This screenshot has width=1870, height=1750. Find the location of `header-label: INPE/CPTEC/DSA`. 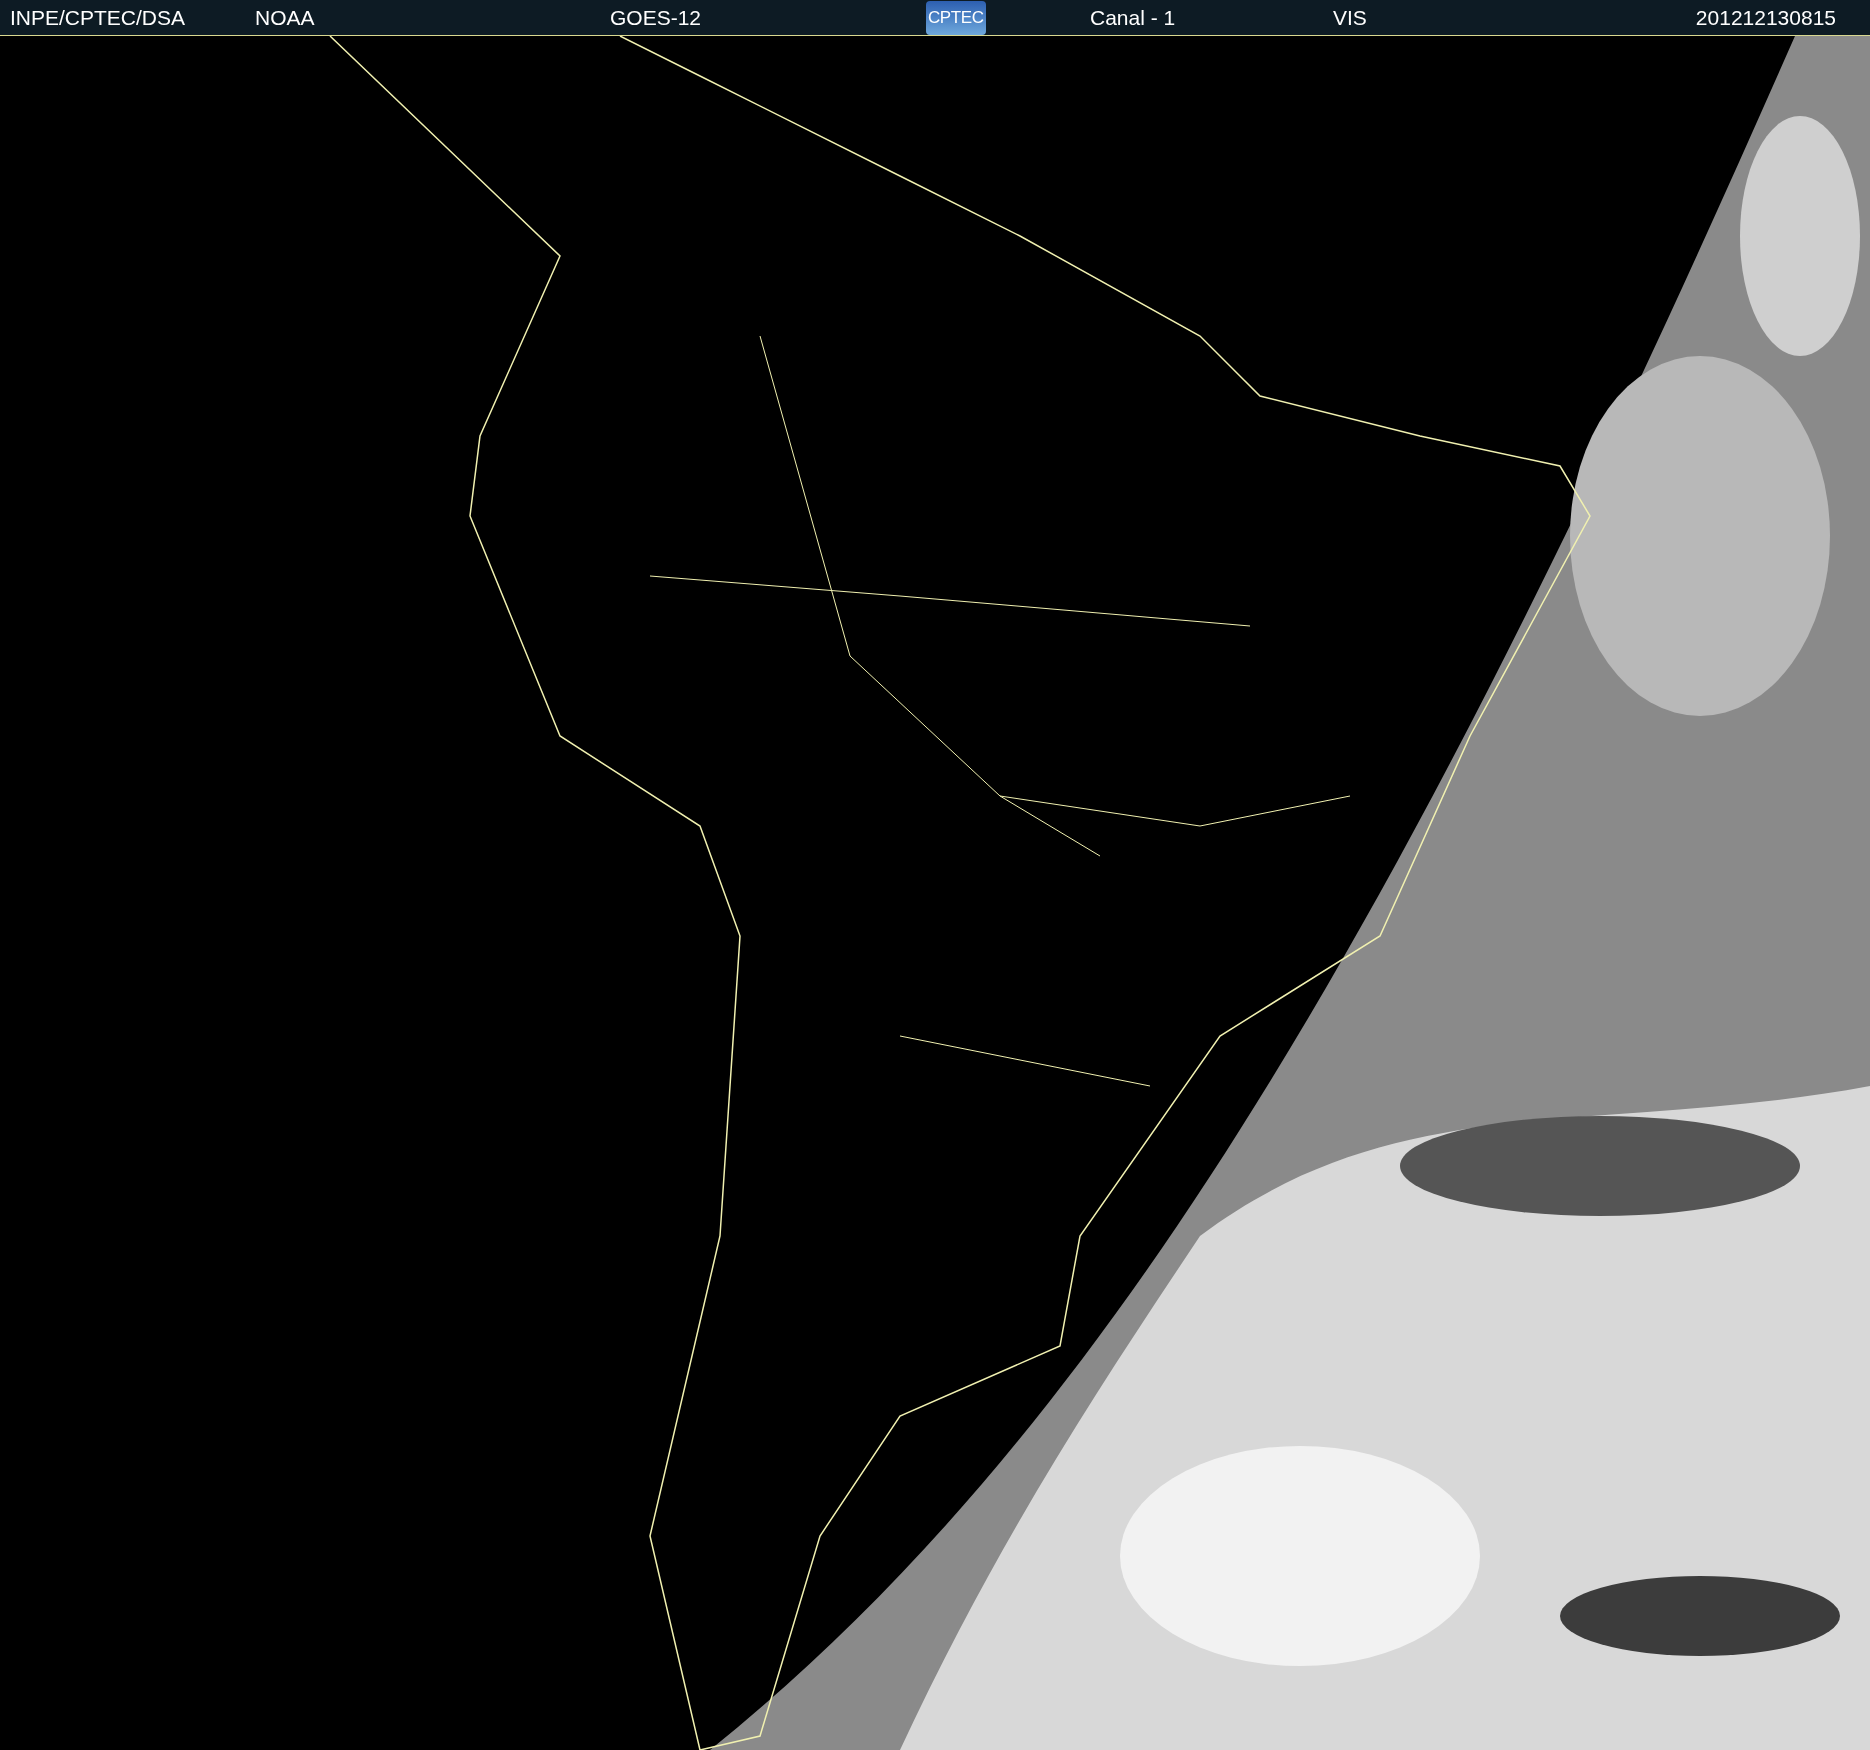

header-label: INPE/CPTEC/DSA is located at coordinates (98, 17).